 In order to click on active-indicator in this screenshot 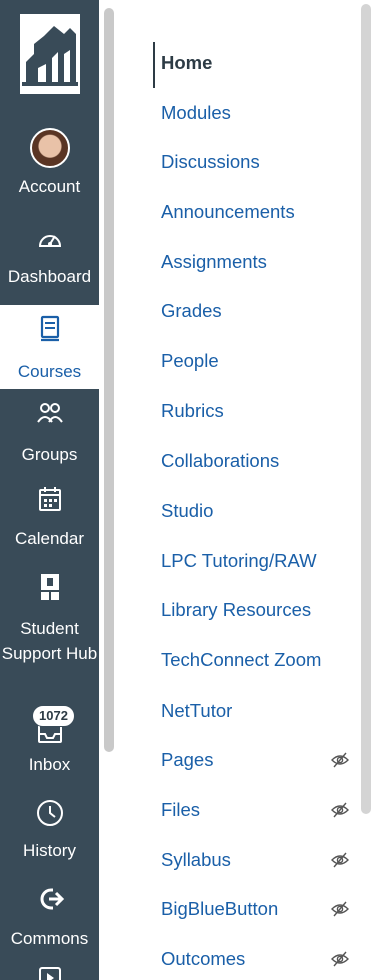, I will do `click(154, 65)`.